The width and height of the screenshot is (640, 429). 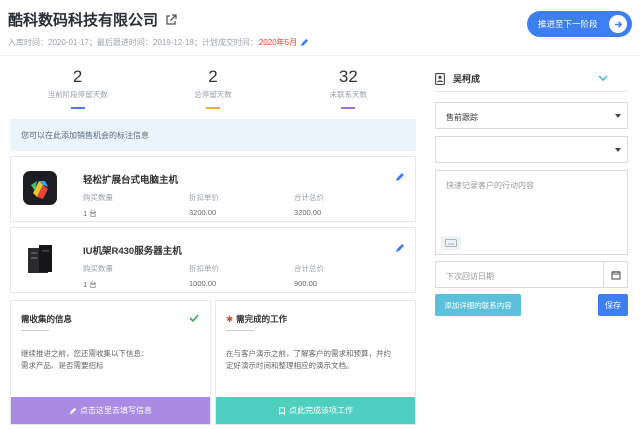 What do you see at coordinates (451, 243) in the screenshot?
I see `keyboard-icon` at bounding box center [451, 243].